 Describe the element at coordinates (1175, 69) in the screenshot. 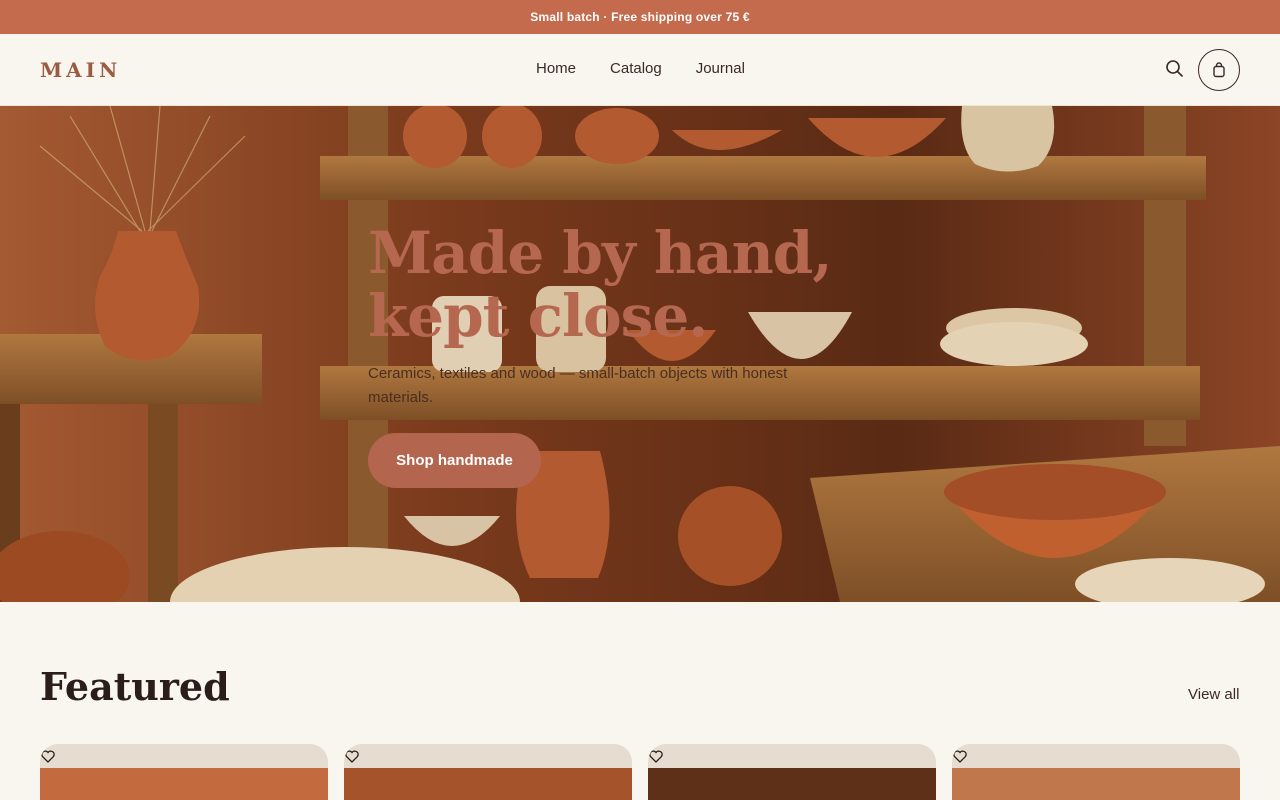

I see `search-icon` at that location.